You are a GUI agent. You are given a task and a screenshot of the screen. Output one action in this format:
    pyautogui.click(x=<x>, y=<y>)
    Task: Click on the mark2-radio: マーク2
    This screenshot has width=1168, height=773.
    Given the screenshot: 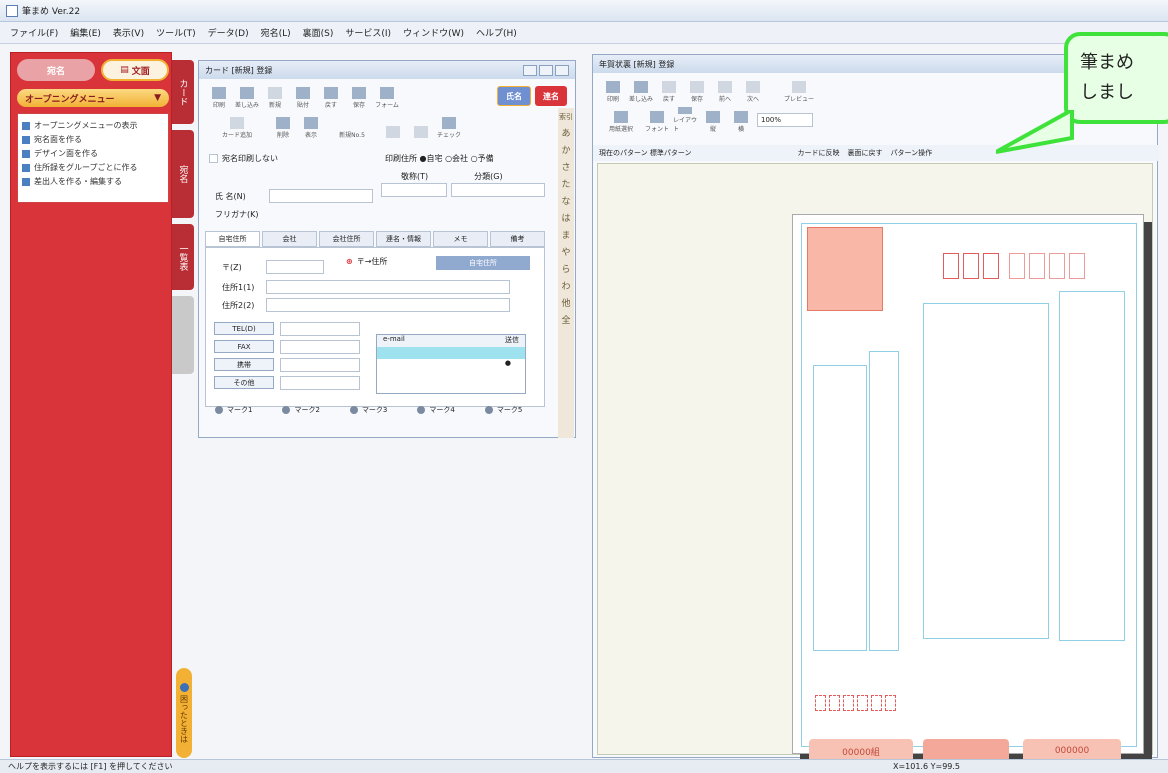 What is the action you would take?
    pyautogui.click(x=301, y=410)
    